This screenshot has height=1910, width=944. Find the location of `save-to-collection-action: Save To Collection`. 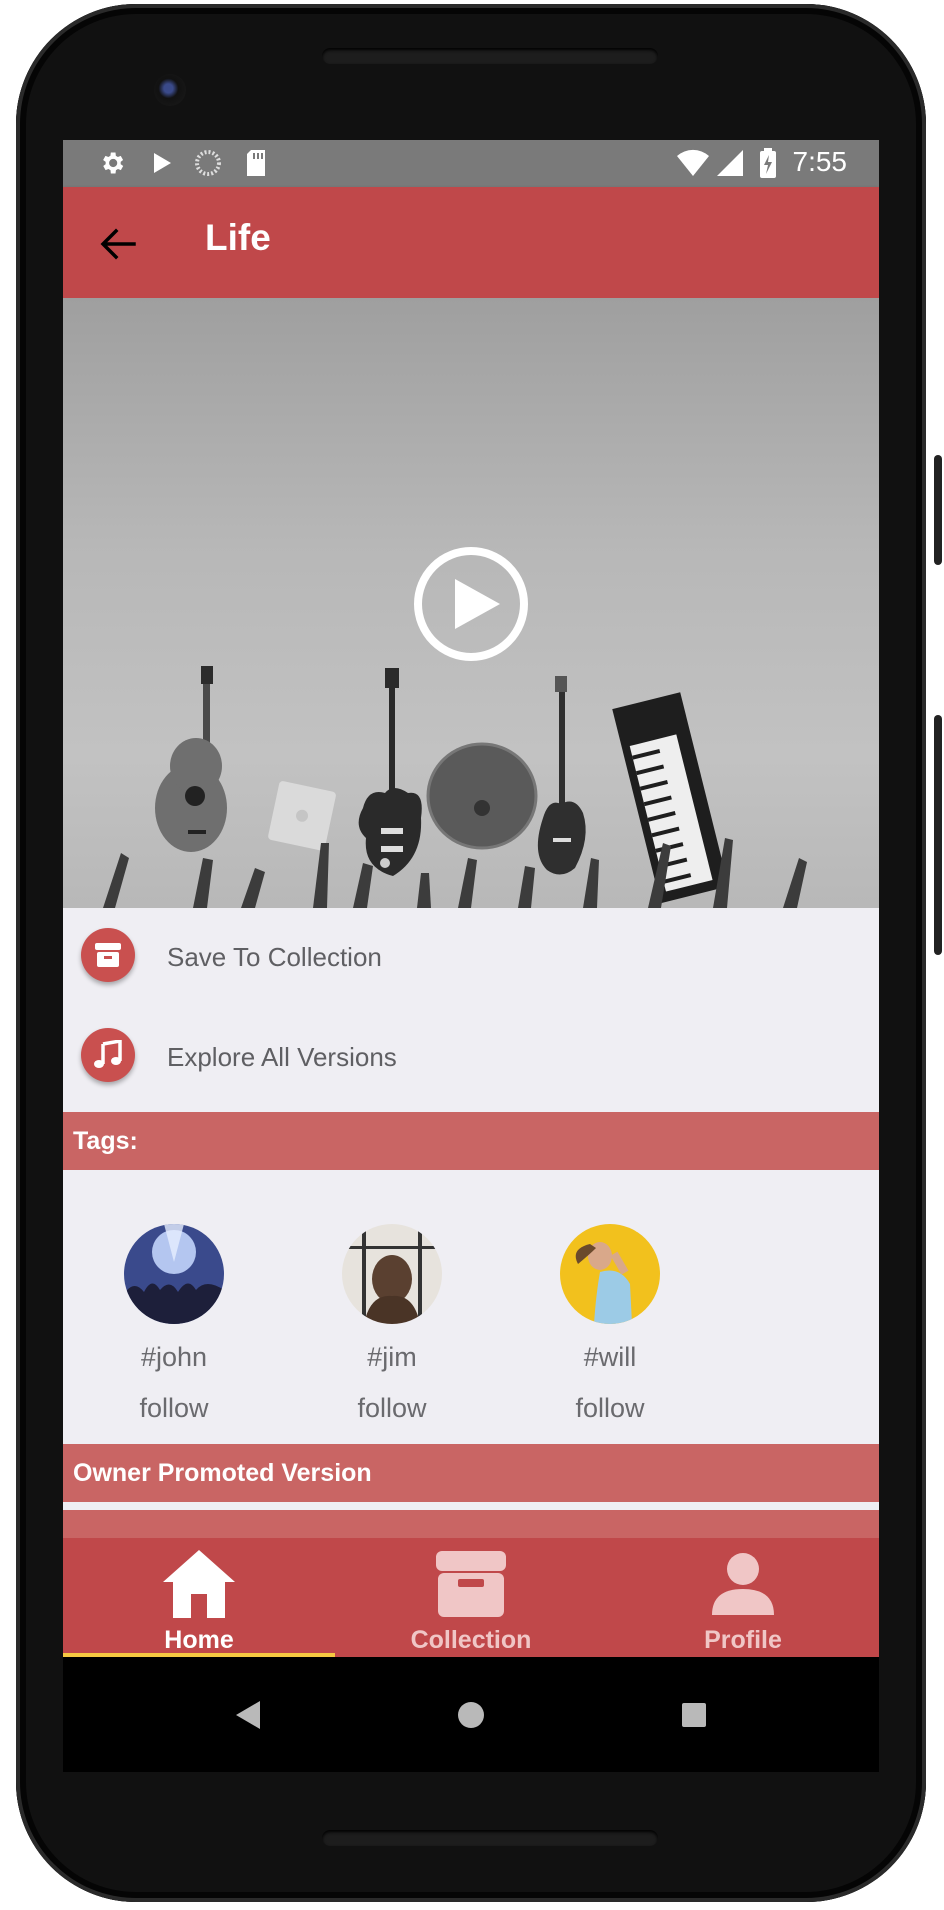

save-to-collection-action: Save To Collection is located at coordinates (471, 957).